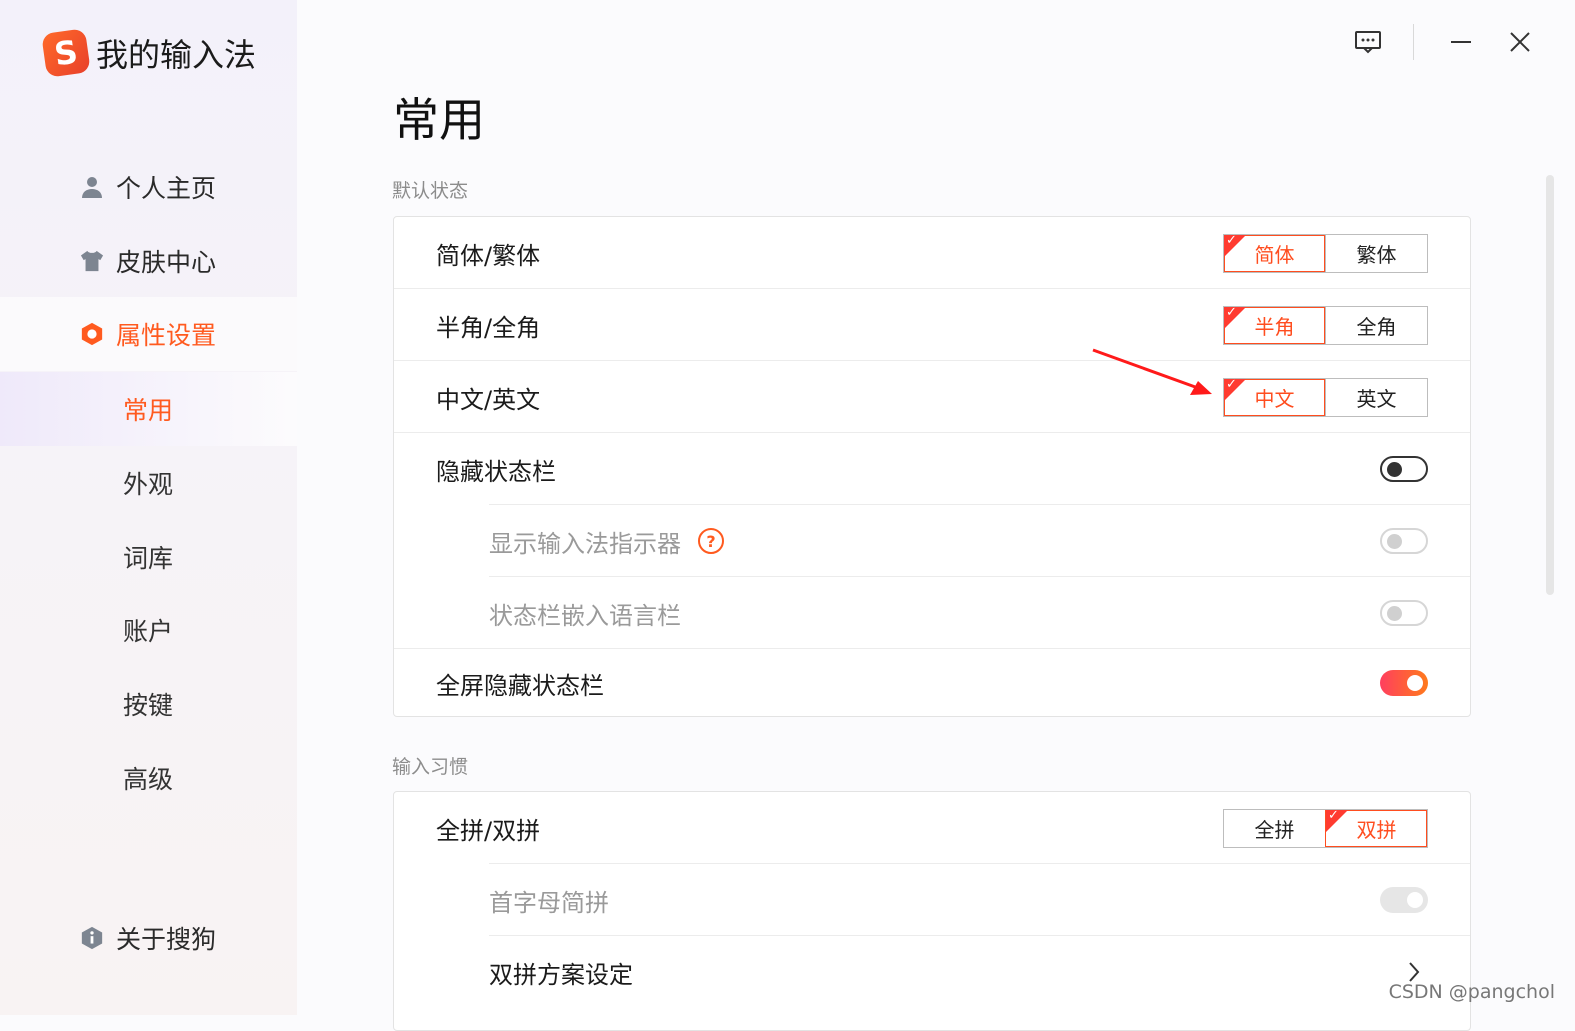  Describe the element at coordinates (488, 327) in the screenshot. I see `setting-label: 半角/全角` at that location.